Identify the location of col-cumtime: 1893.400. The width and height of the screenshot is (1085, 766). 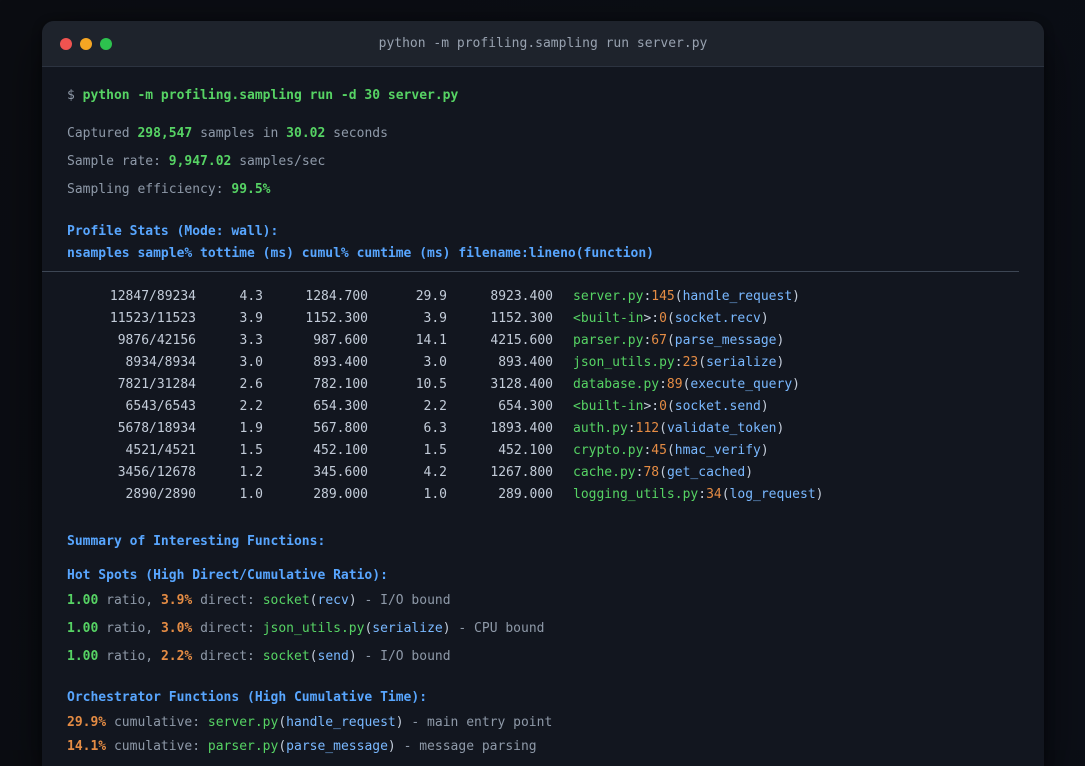
(521, 428).